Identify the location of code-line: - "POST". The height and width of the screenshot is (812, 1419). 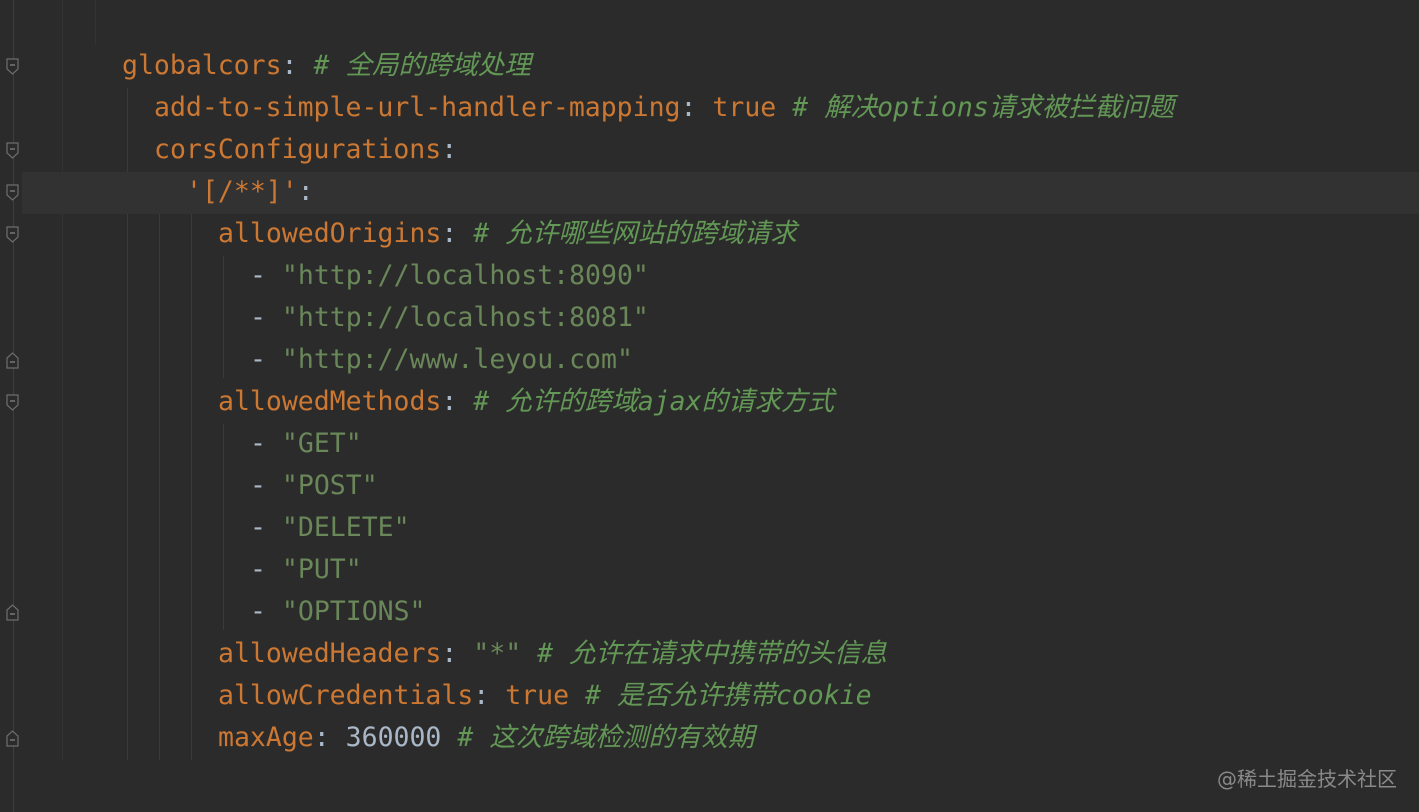
(314, 486).